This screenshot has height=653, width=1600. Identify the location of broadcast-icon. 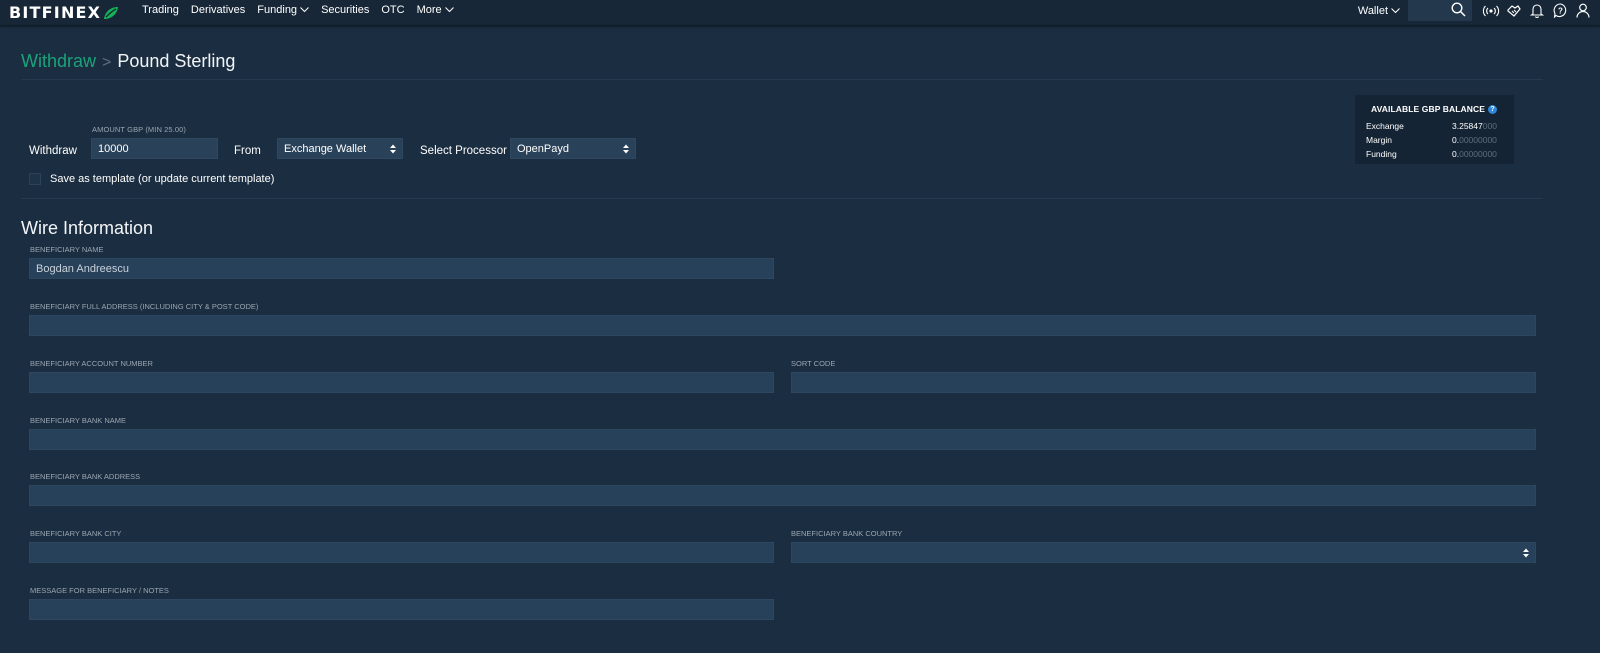
(1491, 11).